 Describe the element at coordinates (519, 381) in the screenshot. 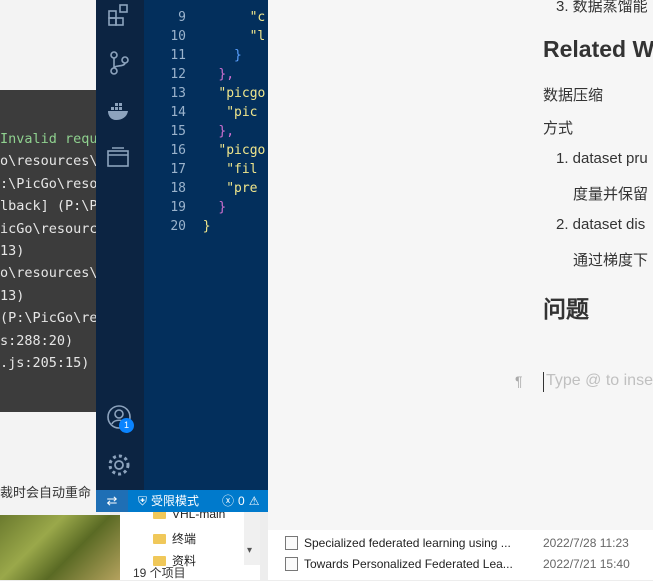

I see `paragraph-mark-icon: ¶` at that location.